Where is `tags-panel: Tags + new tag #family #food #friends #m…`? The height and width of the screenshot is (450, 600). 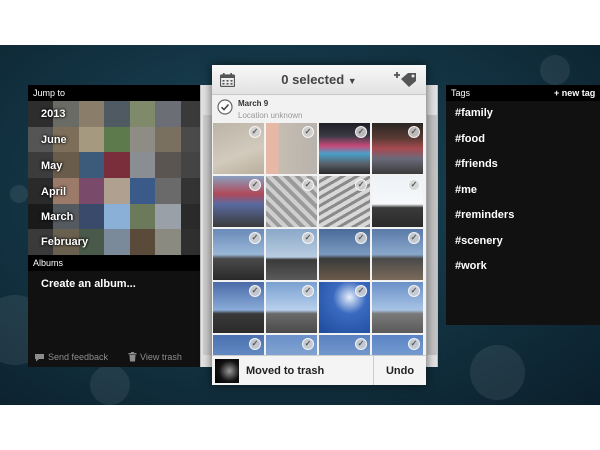
tags-panel: Tags + new tag #family #food #friends #m… is located at coordinates (523, 205).